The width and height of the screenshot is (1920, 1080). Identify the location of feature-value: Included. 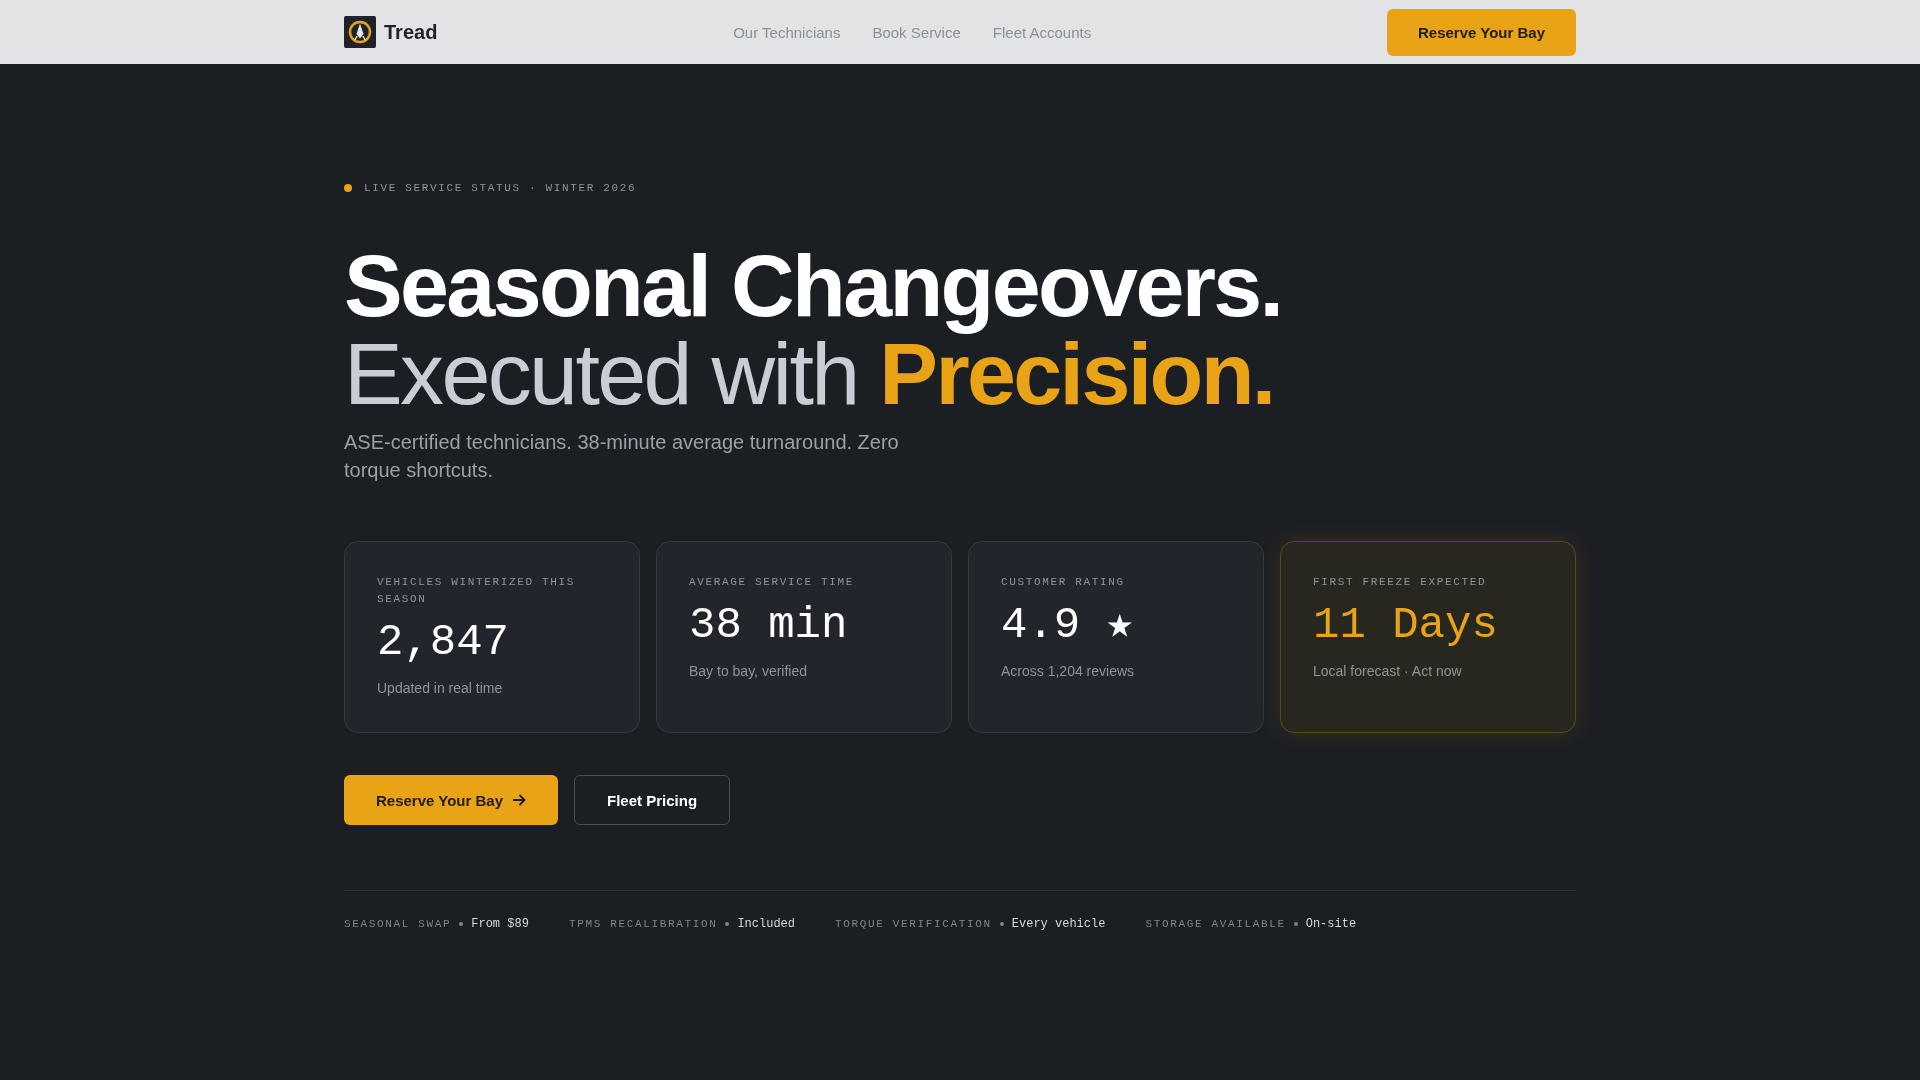
(766, 924).